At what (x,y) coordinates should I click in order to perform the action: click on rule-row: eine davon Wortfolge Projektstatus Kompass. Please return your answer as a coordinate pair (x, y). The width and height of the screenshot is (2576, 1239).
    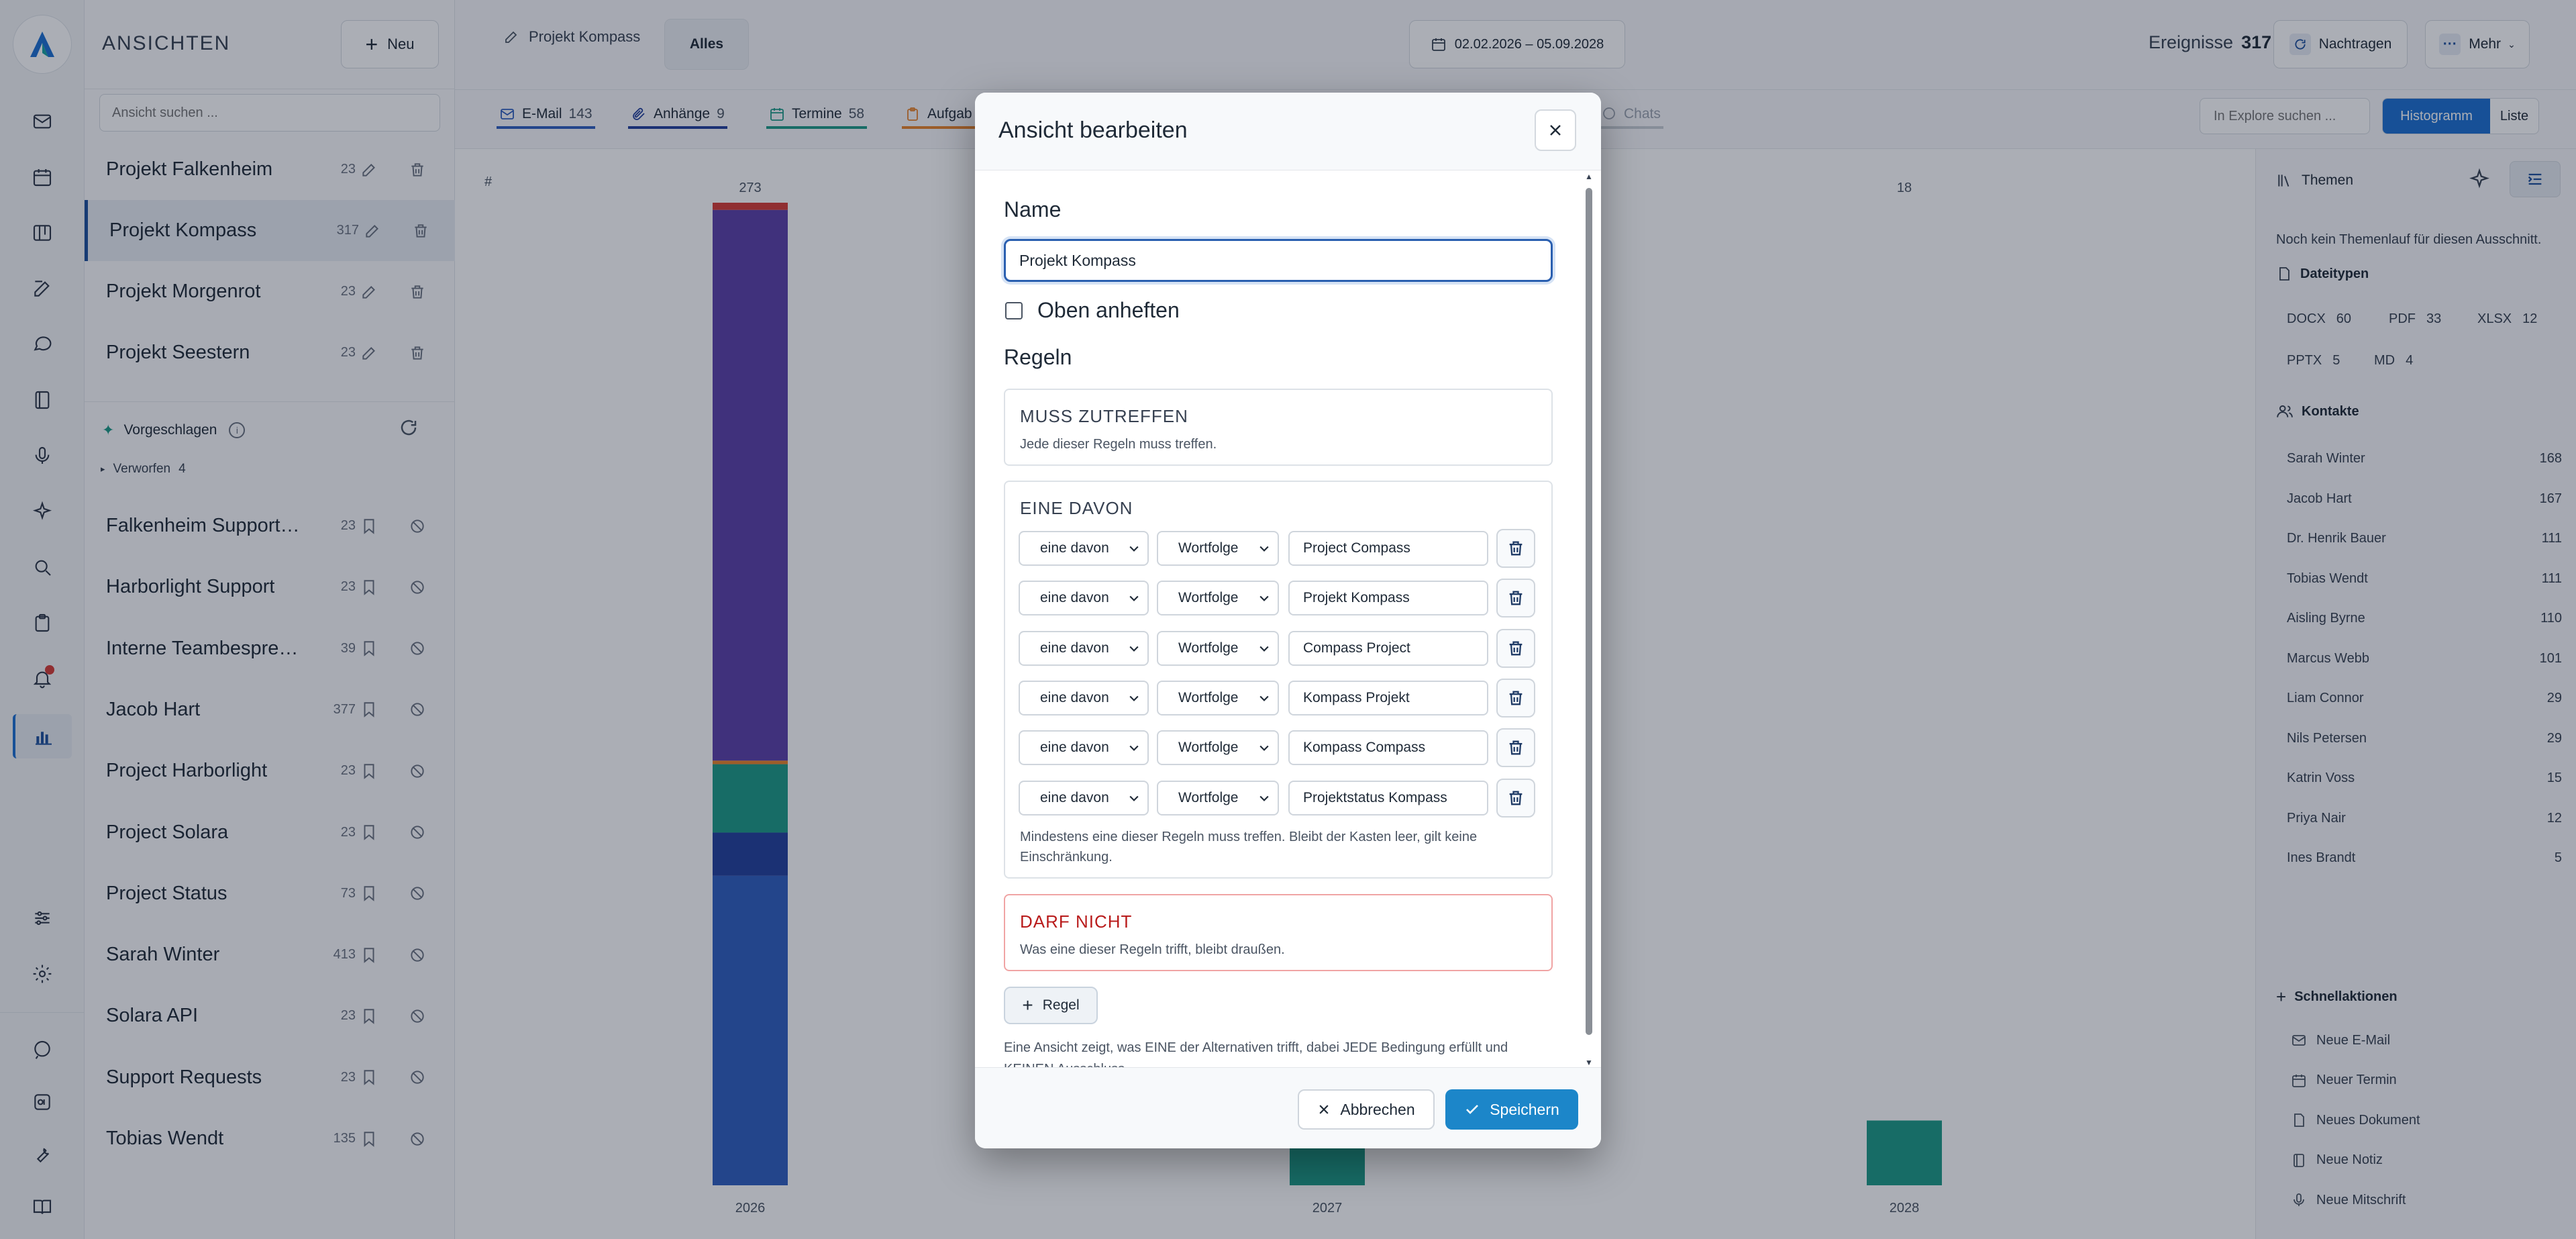
    Looking at the image, I should click on (1279, 797).